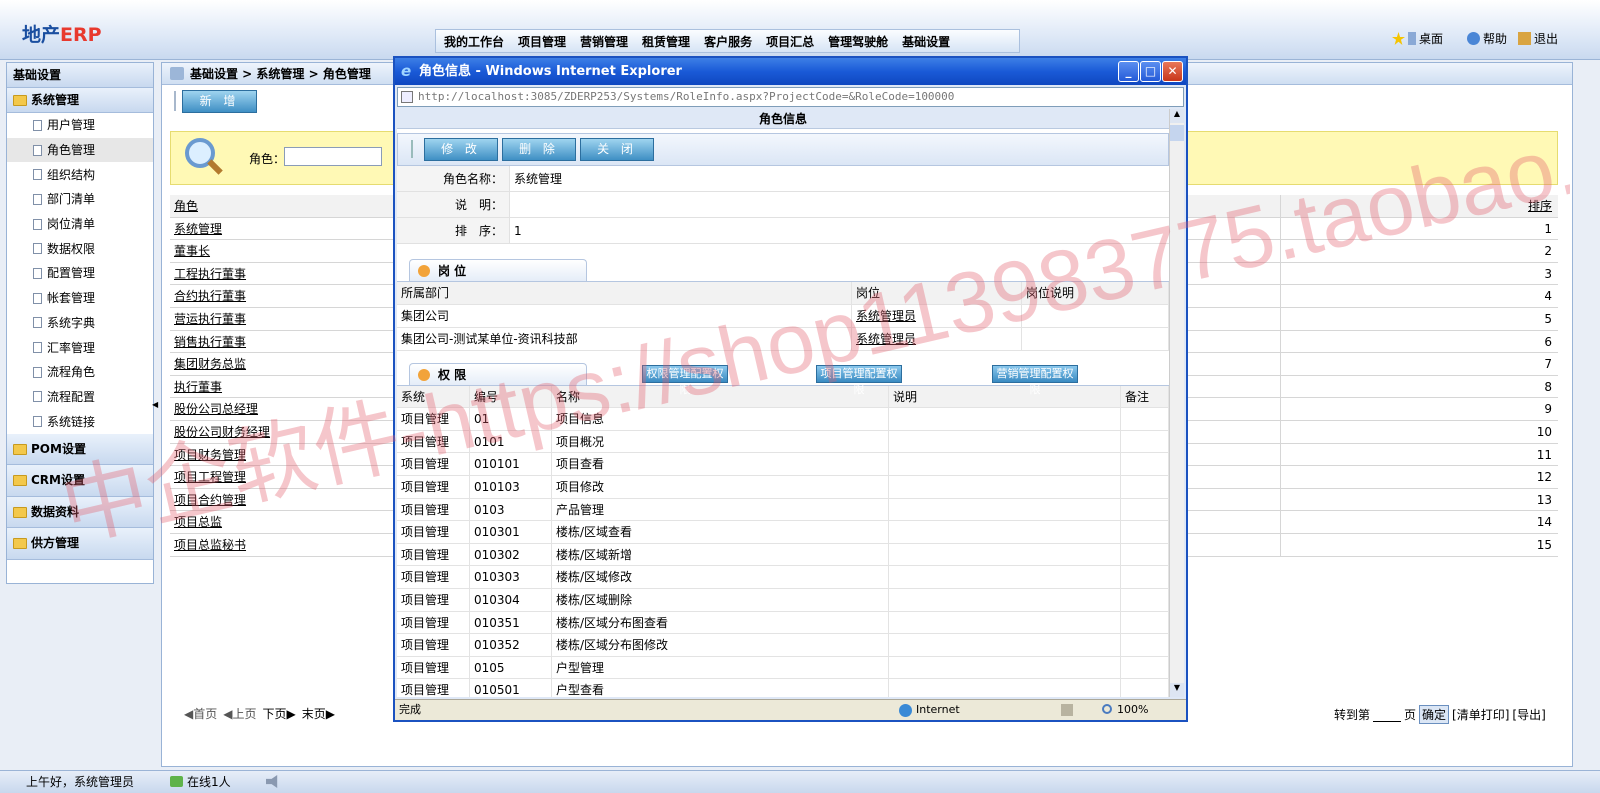 The image size is (1600, 793). What do you see at coordinates (279, 545) in the screenshot?
I see `role-link: 项目总监秘书` at bounding box center [279, 545].